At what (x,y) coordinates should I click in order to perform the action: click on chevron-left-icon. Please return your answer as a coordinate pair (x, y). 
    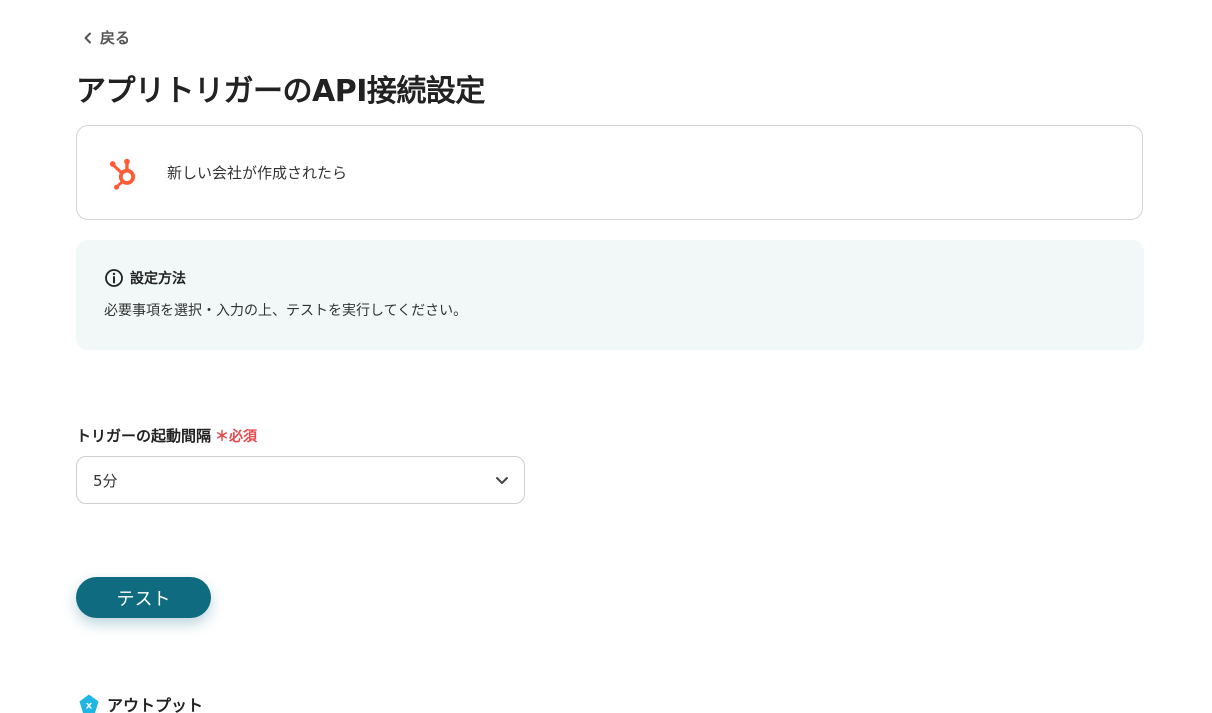
    Looking at the image, I should click on (87, 37).